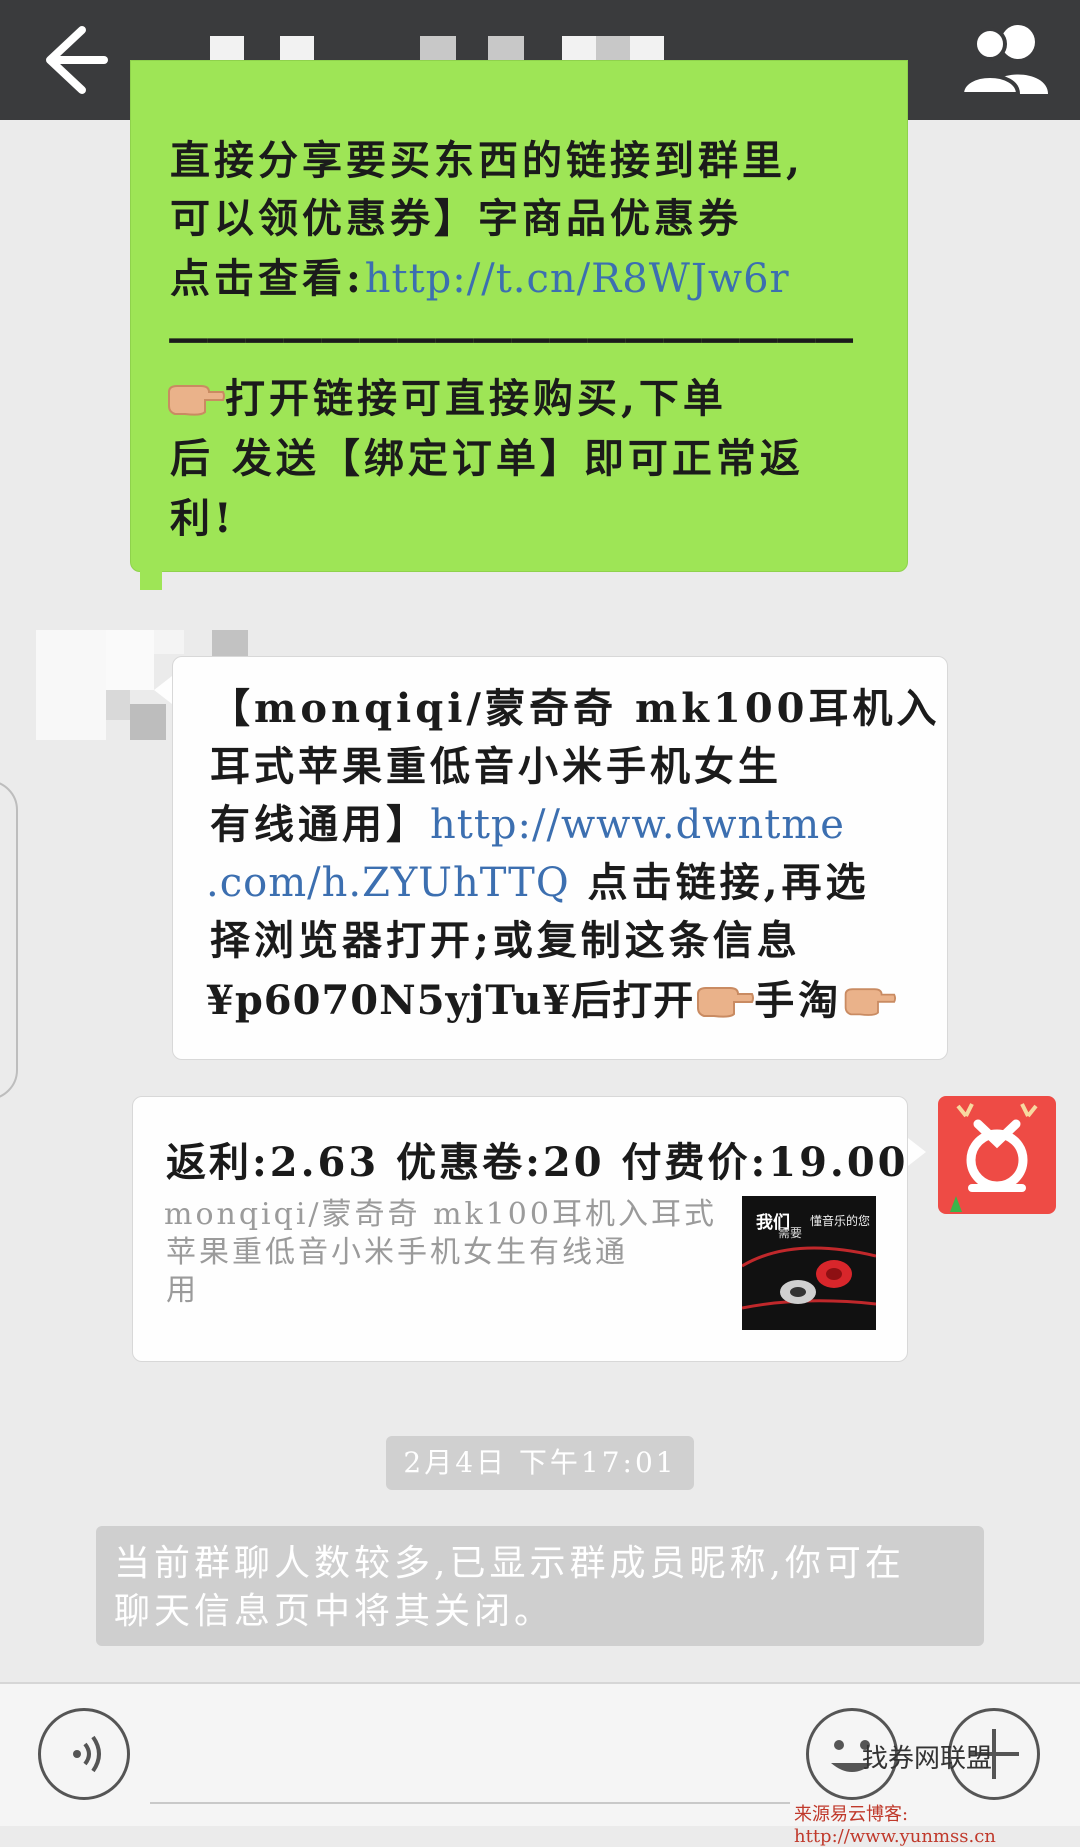 This screenshot has height=1847, width=1080. Describe the element at coordinates (397, 1252) in the screenshot. I see `card-description: 苹果重低音小米手机女生有线通` at that location.